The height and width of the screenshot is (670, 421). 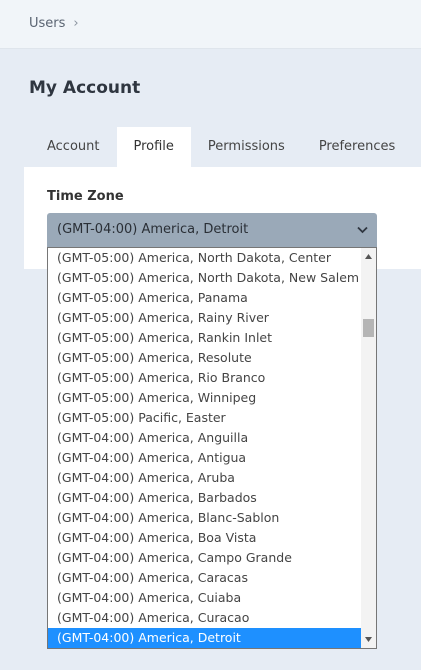 I want to click on time-zone-select: (GMT-04:00) America, Detroit, so click(x=212, y=230).